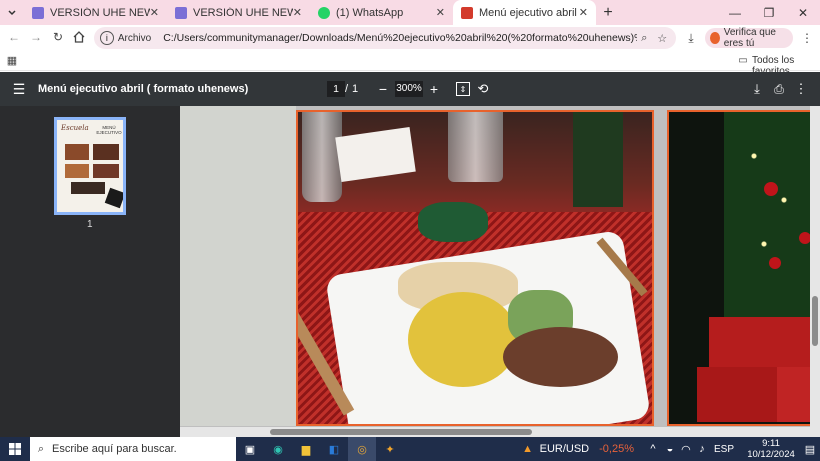  Describe the element at coordinates (381, 12) in the screenshot. I see `tab-whatsapp: (1) WhatsApp ✕` at that location.